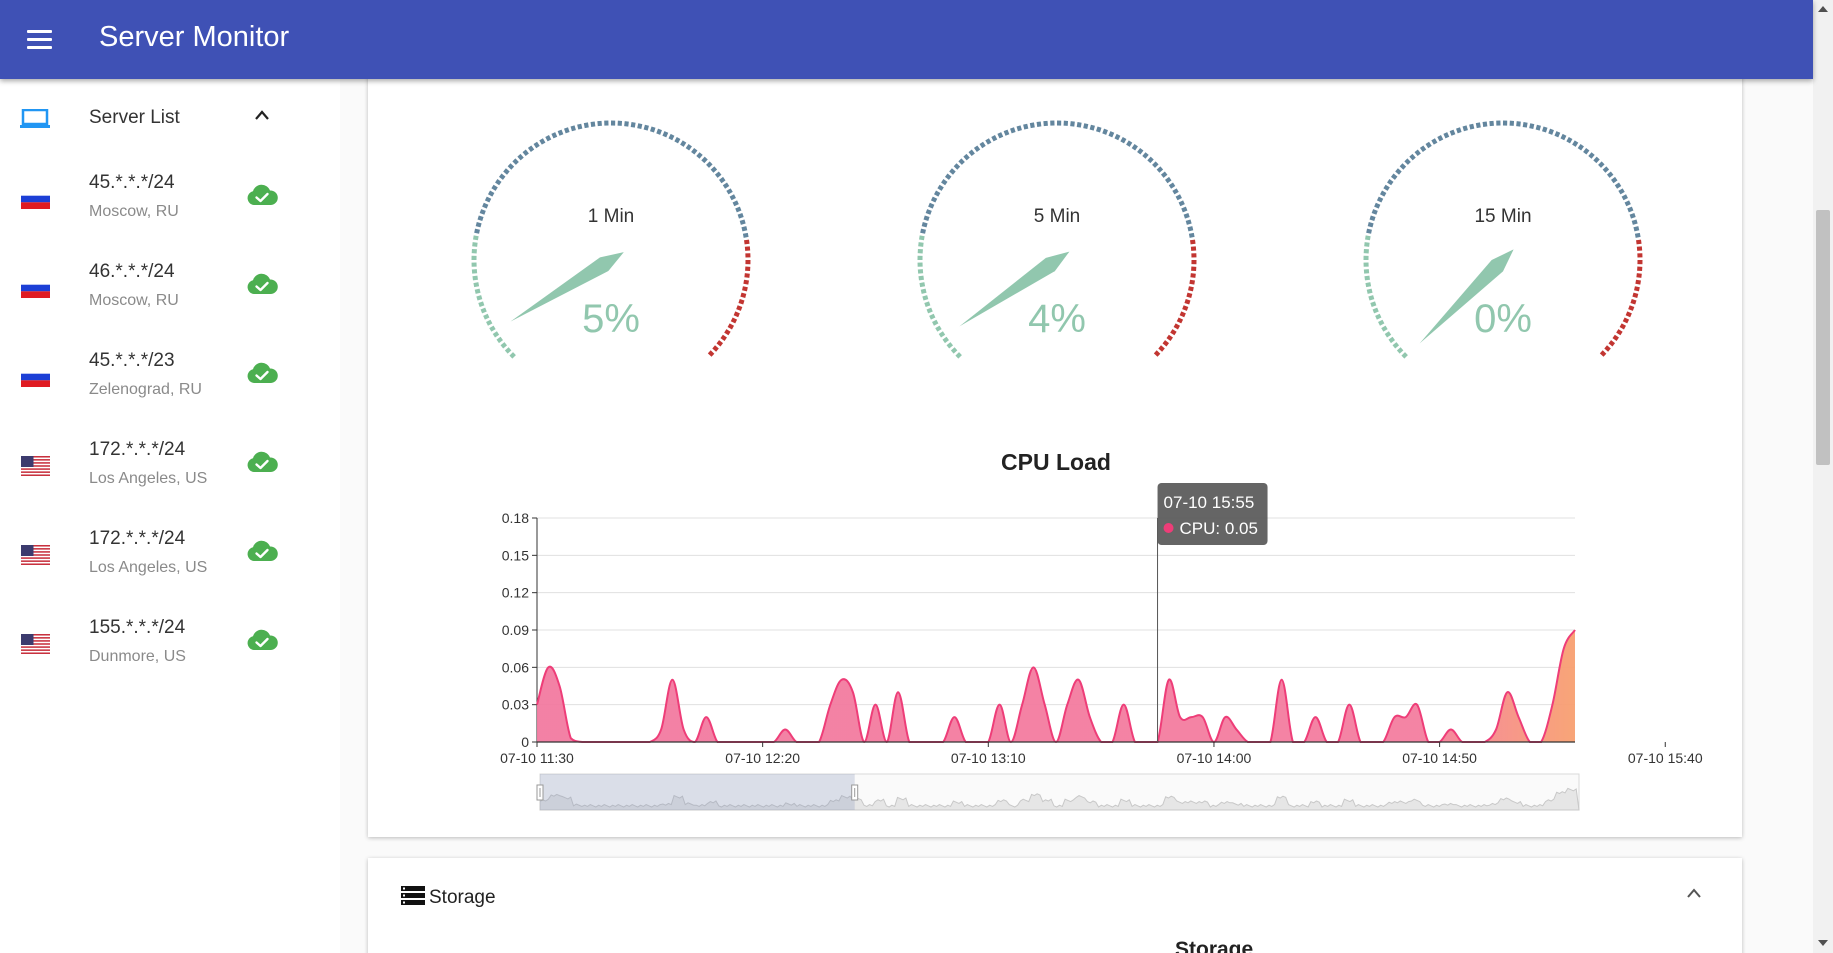 This screenshot has height=953, width=1833. I want to click on x-tick-label: 07-10 12:20, so click(762, 758).